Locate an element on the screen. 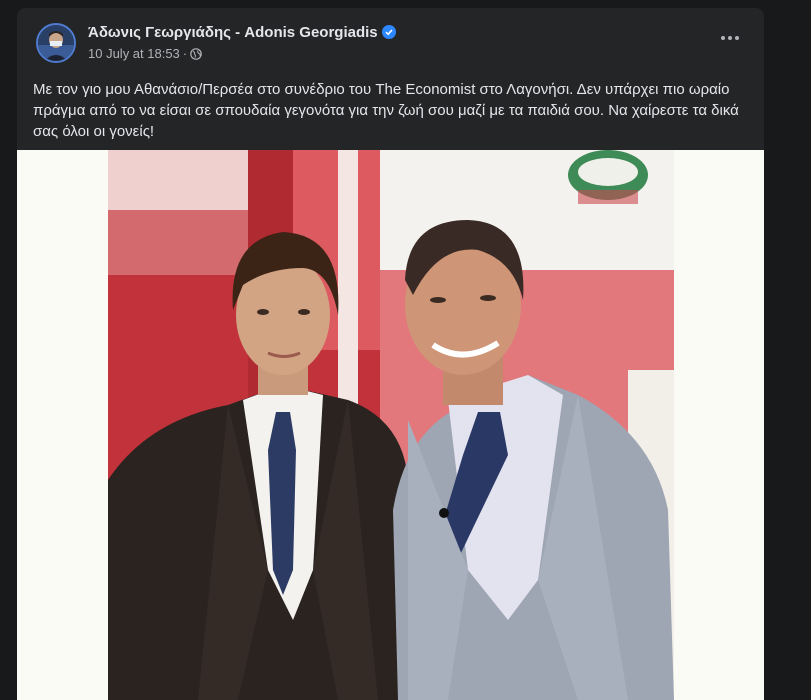 The image size is (811, 700). more-options-button is located at coordinates (730, 38).